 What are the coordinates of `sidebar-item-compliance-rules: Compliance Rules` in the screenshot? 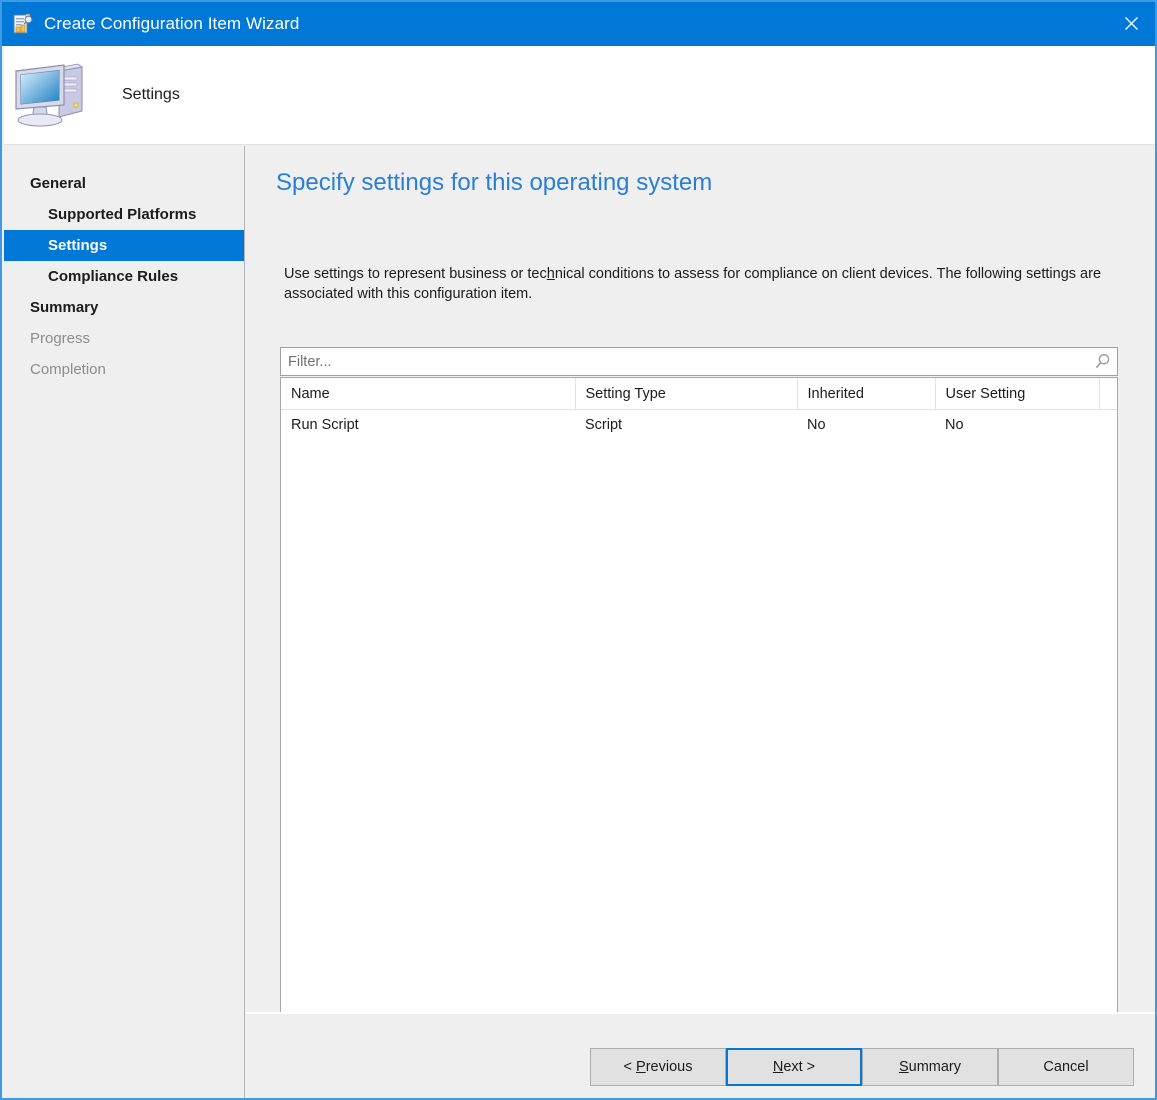 It's located at (124, 276).